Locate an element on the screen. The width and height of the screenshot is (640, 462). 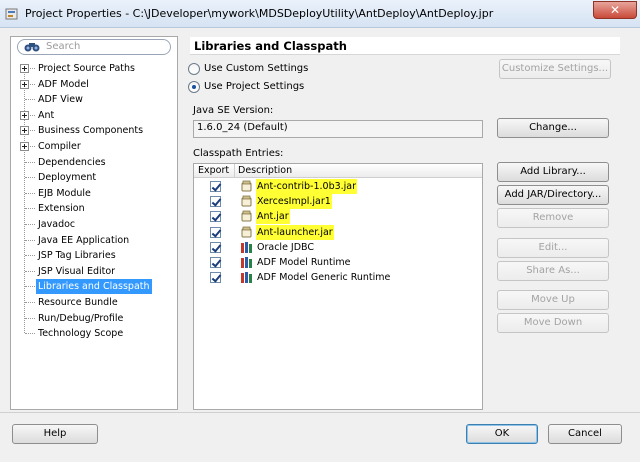
entry-description: XercesImpl.jar1 is located at coordinates (294, 201).